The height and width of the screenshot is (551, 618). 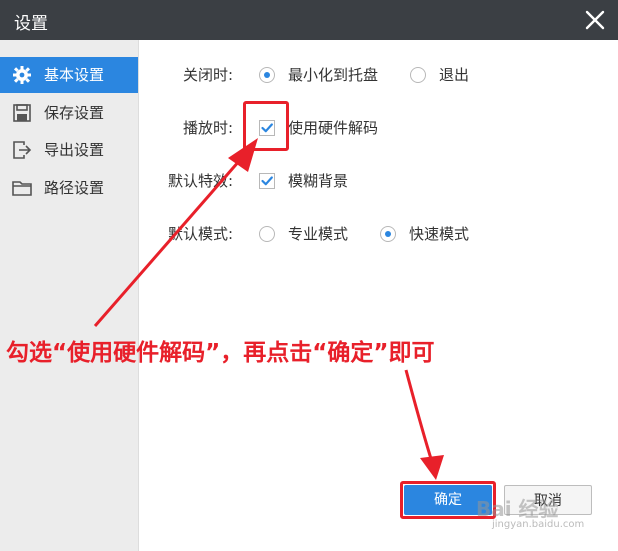 I want to click on watermark-url: jingyan.baidu.com, so click(x=538, y=524).